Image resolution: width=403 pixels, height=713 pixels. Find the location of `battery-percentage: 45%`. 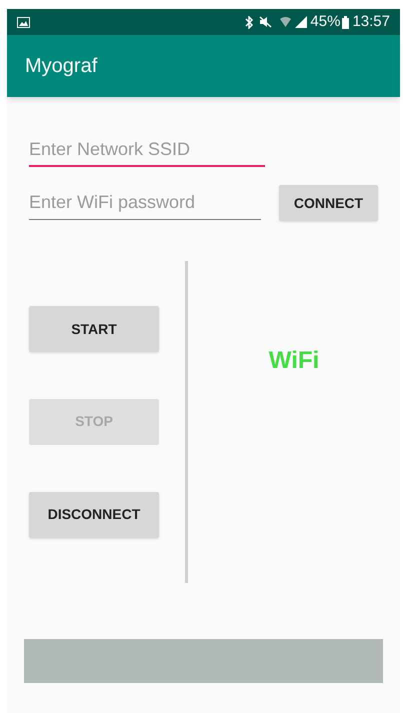

battery-percentage: 45% is located at coordinates (325, 22).